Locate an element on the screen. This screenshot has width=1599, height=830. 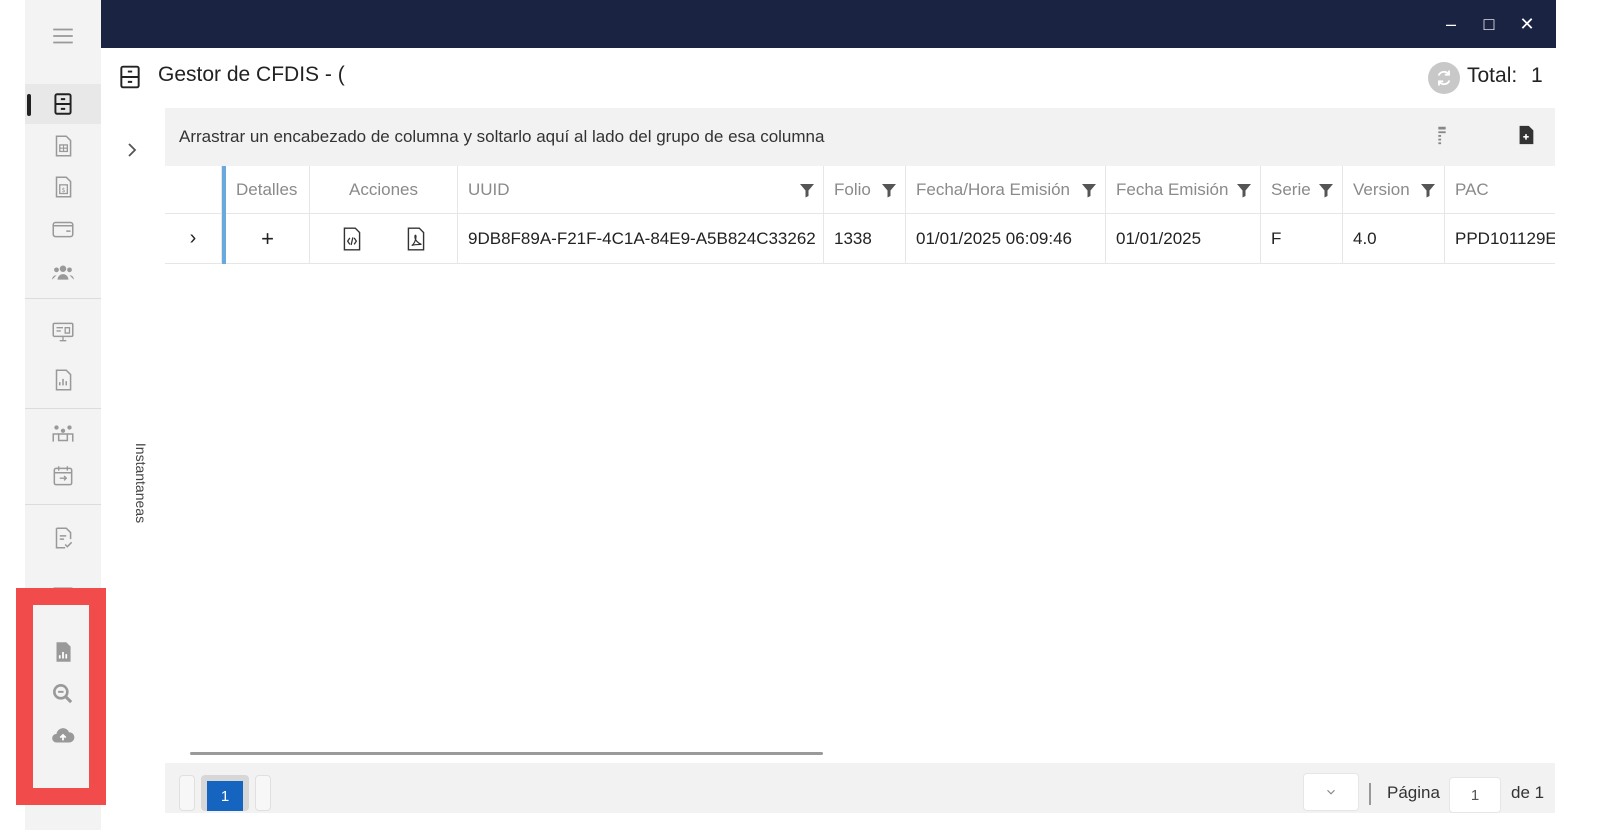
column-label: Acciones is located at coordinates (383, 189).